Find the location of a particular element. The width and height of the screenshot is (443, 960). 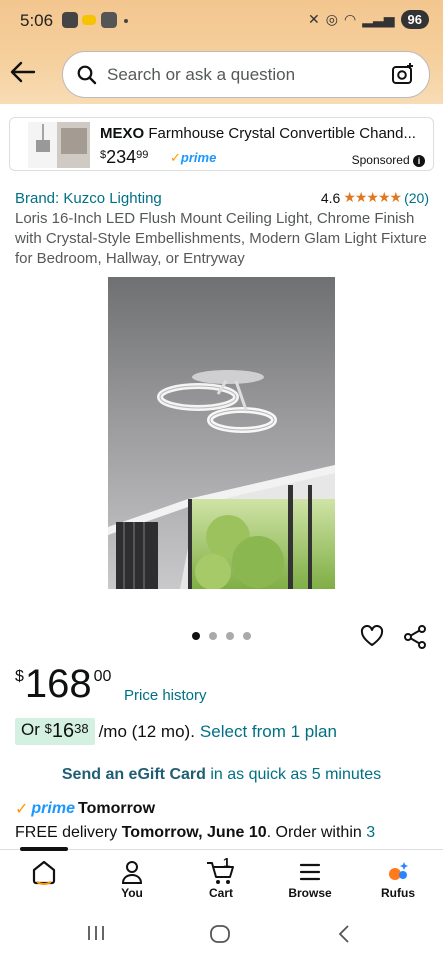

hotspot-icon: ◎ is located at coordinates (331, 19).